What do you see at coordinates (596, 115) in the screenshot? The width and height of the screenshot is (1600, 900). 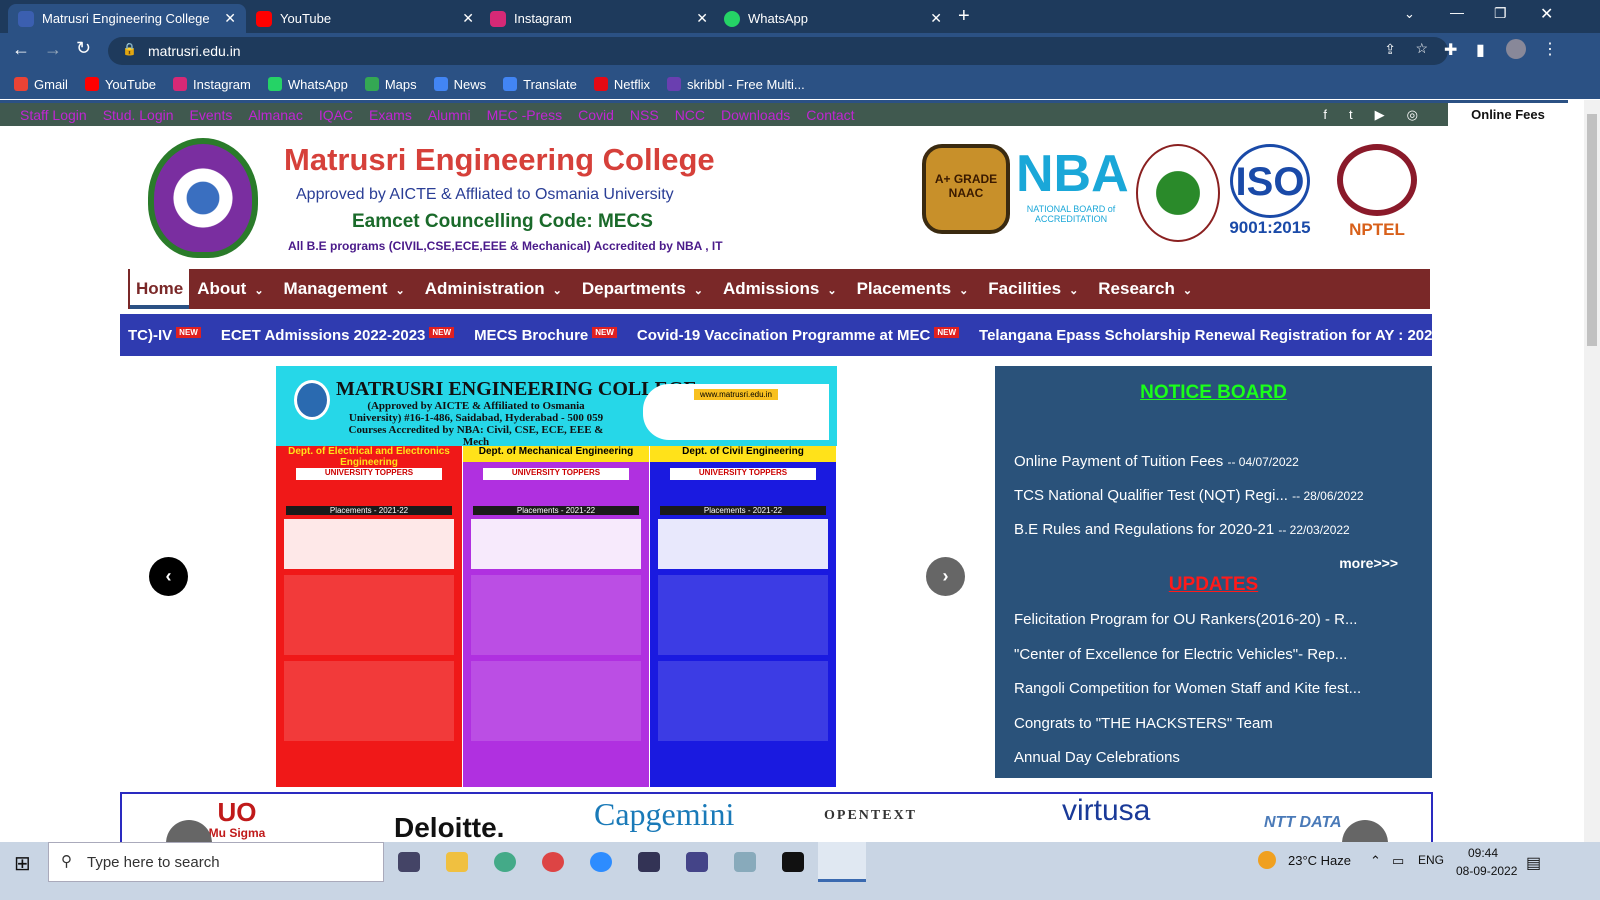 I see `topnav-link: Covid` at bounding box center [596, 115].